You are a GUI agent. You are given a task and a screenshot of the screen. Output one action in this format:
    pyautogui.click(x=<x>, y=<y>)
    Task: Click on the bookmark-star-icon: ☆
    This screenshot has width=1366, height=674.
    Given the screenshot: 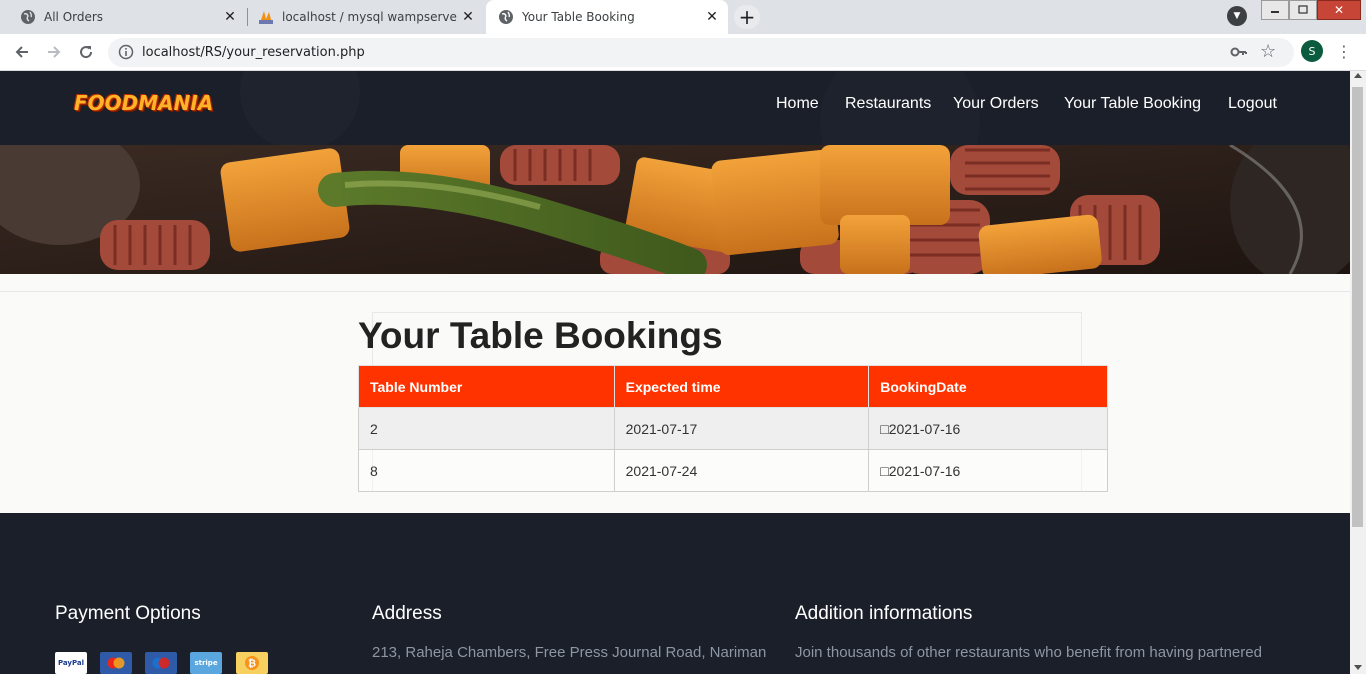 What is the action you would take?
    pyautogui.click(x=1268, y=51)
    